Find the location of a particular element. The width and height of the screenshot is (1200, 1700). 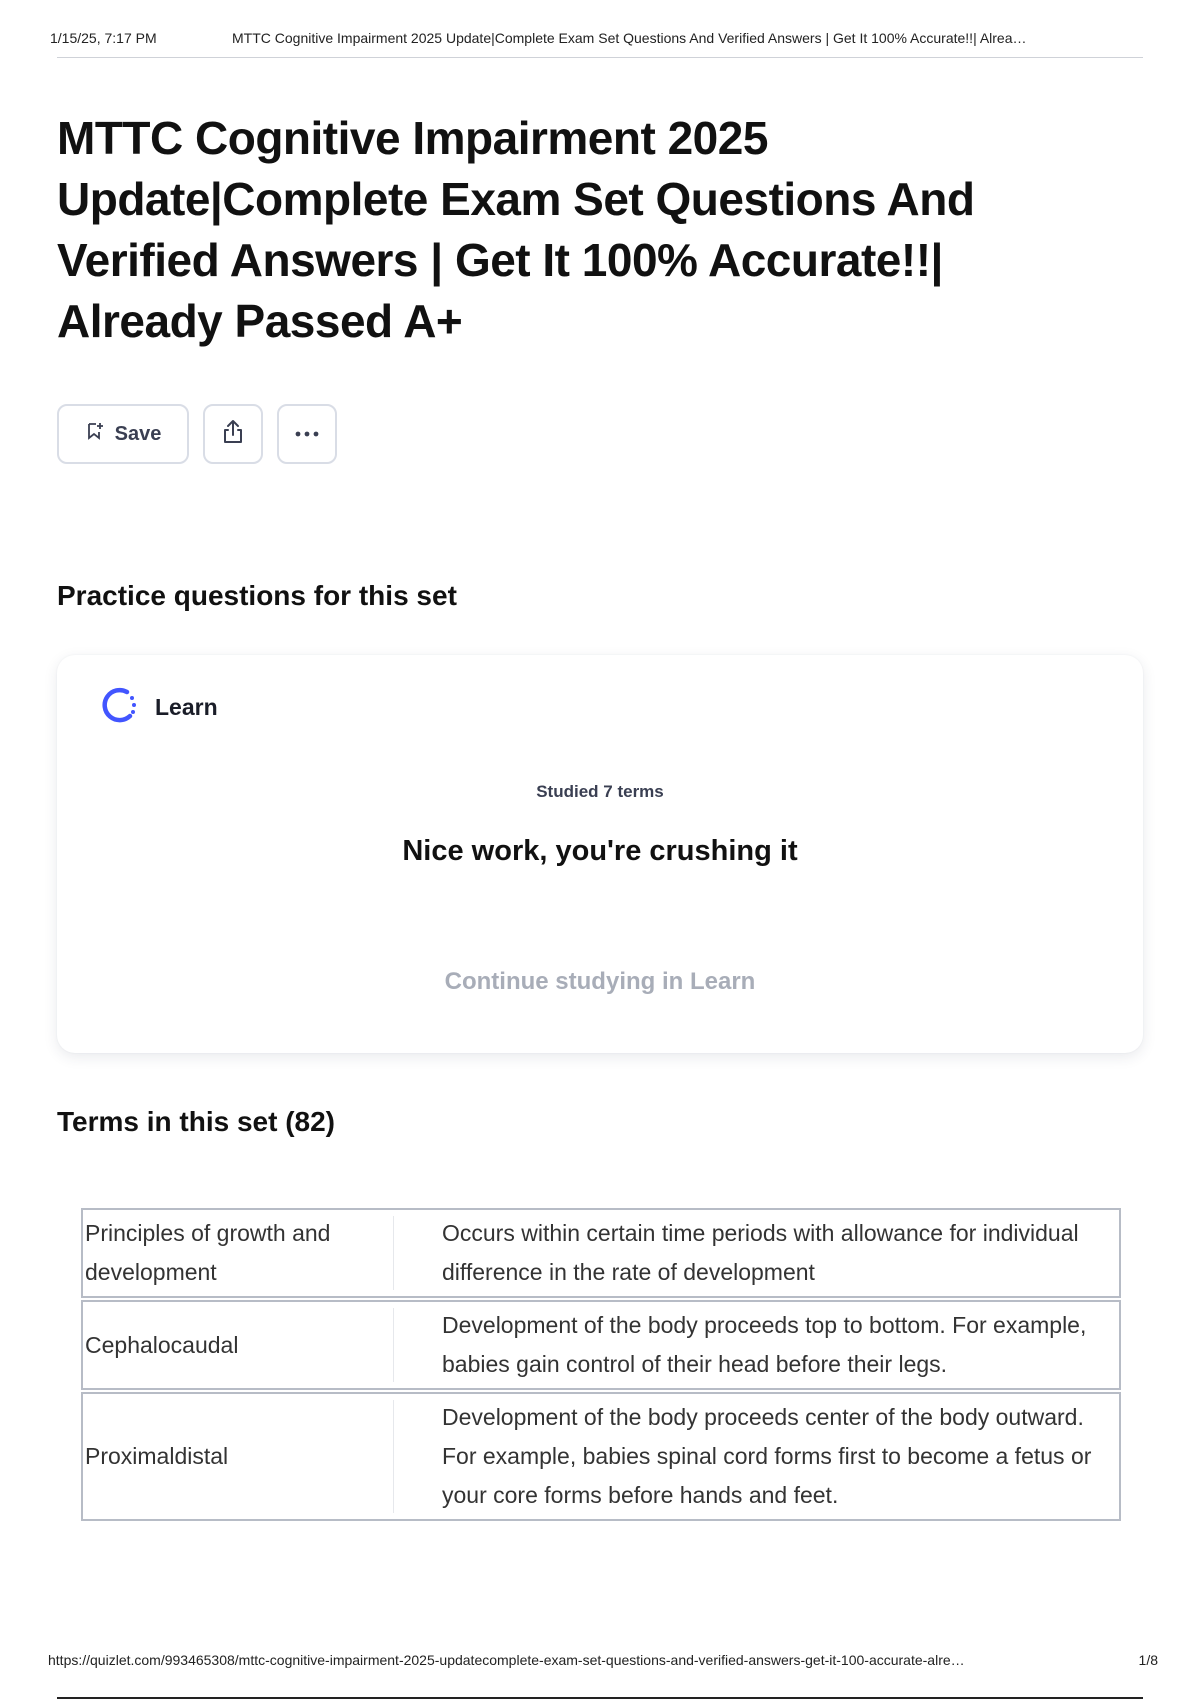

more-options-button is located at coordinates (307, 434).